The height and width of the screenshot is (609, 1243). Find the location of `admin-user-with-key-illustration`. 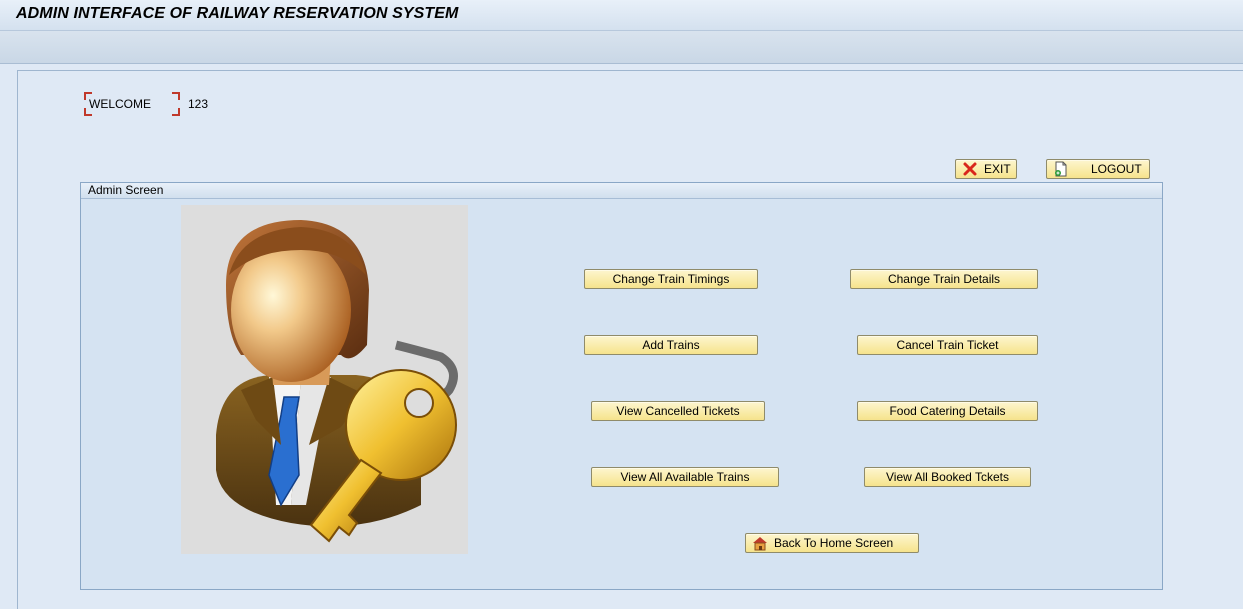

admin-user-with-key-illustration is located at coordinates (324, 379).